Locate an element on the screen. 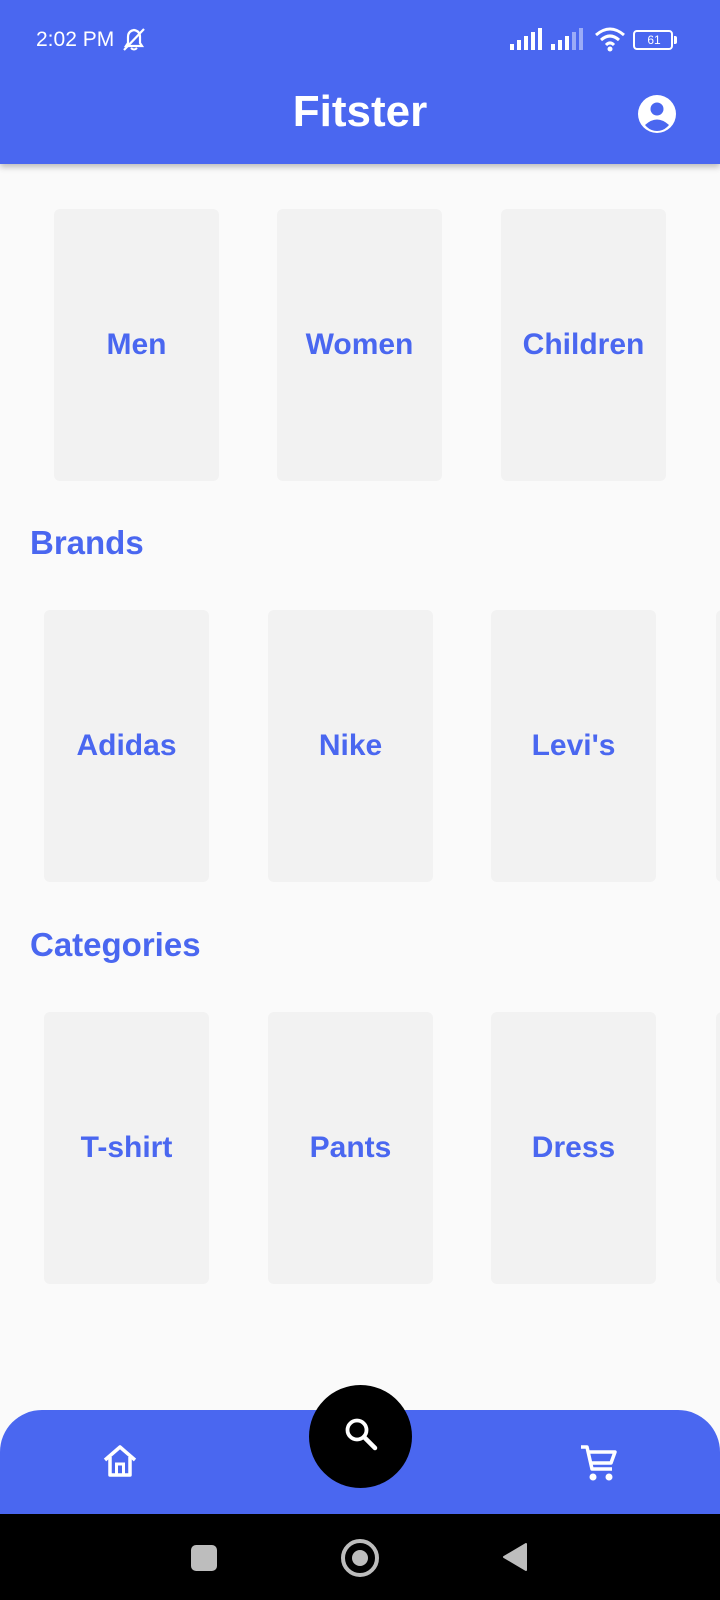  card-label: Dress is located at coordinates (573, 1147).